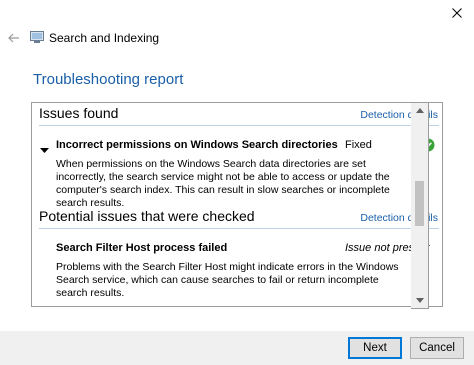  I want to click on scroll-down-button, so click(419, 300).